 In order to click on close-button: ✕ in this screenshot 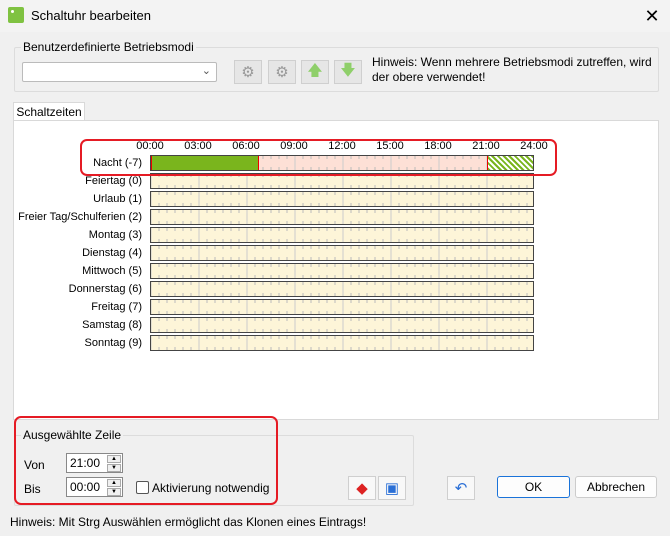, I will do `click(652, 16)`.